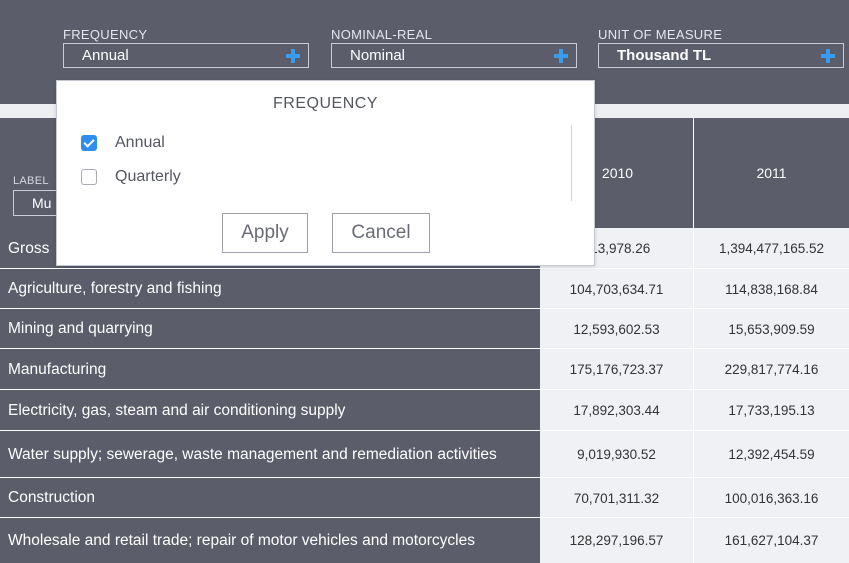  What do you see at coordinates (270, 289) in the screenshot?
I see `row-label: Agriculture, forestry and fishing` at bounding box center [270, 289].